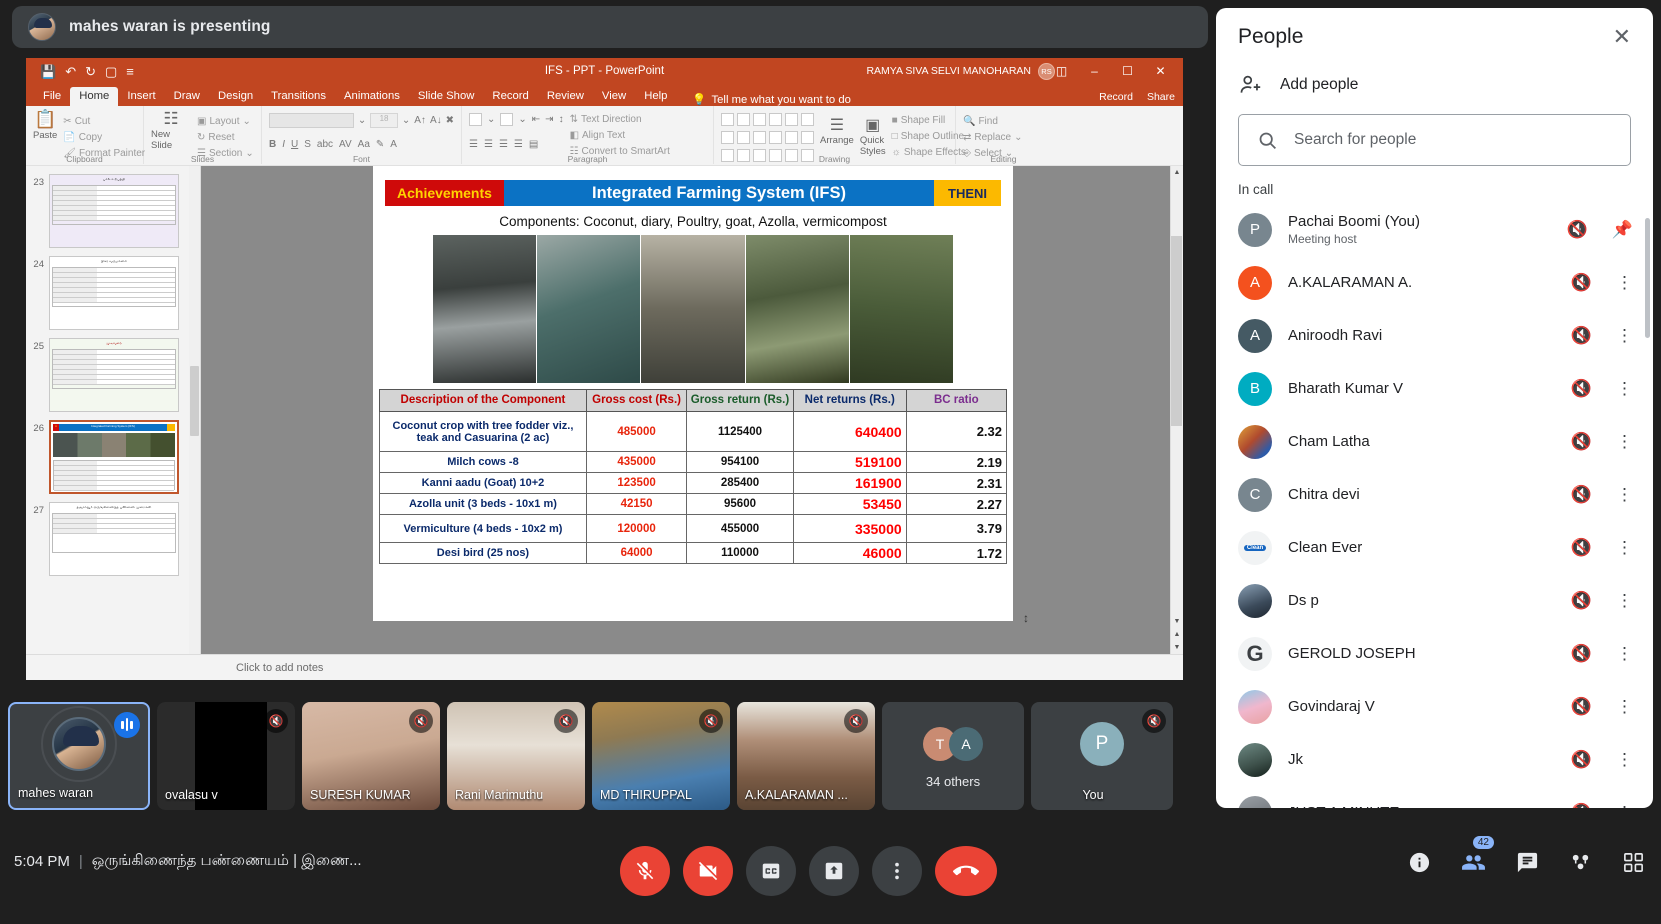 This screenshot has height=924, width=1661. Describe the element at coordinates (307, 144) in the screenshot. I see `text-shadow-button: S` at that location.